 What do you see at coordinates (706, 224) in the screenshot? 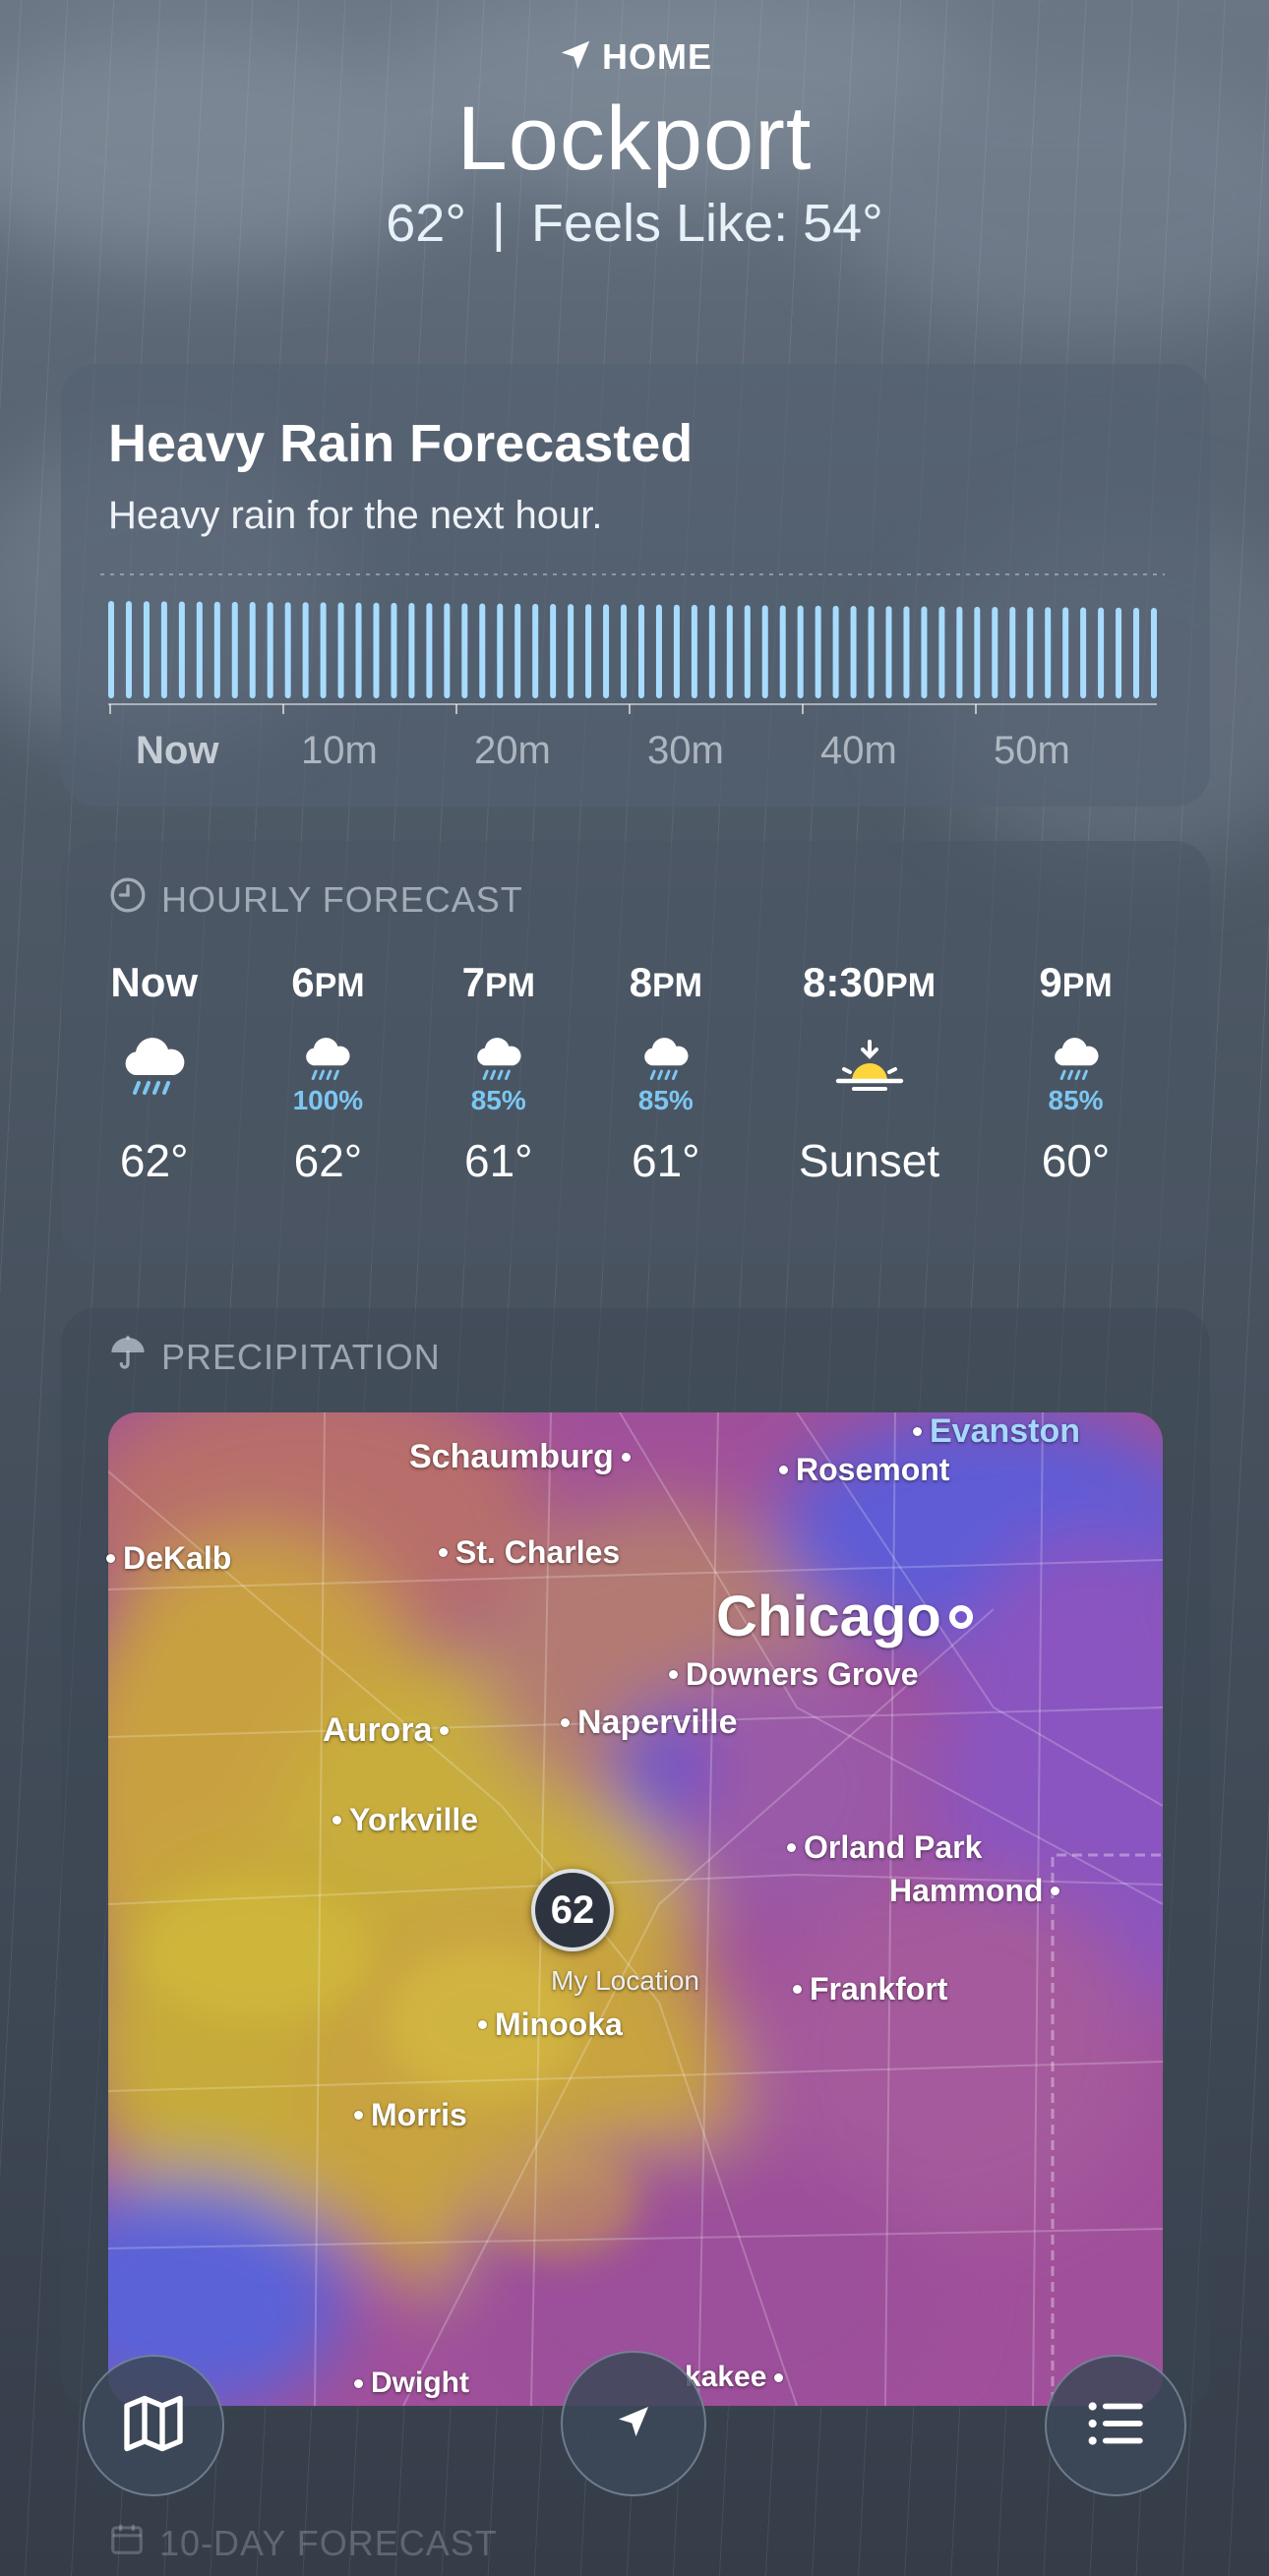
I see `feels-like: Feels Like: 54°` at bounding box center [706, 224].